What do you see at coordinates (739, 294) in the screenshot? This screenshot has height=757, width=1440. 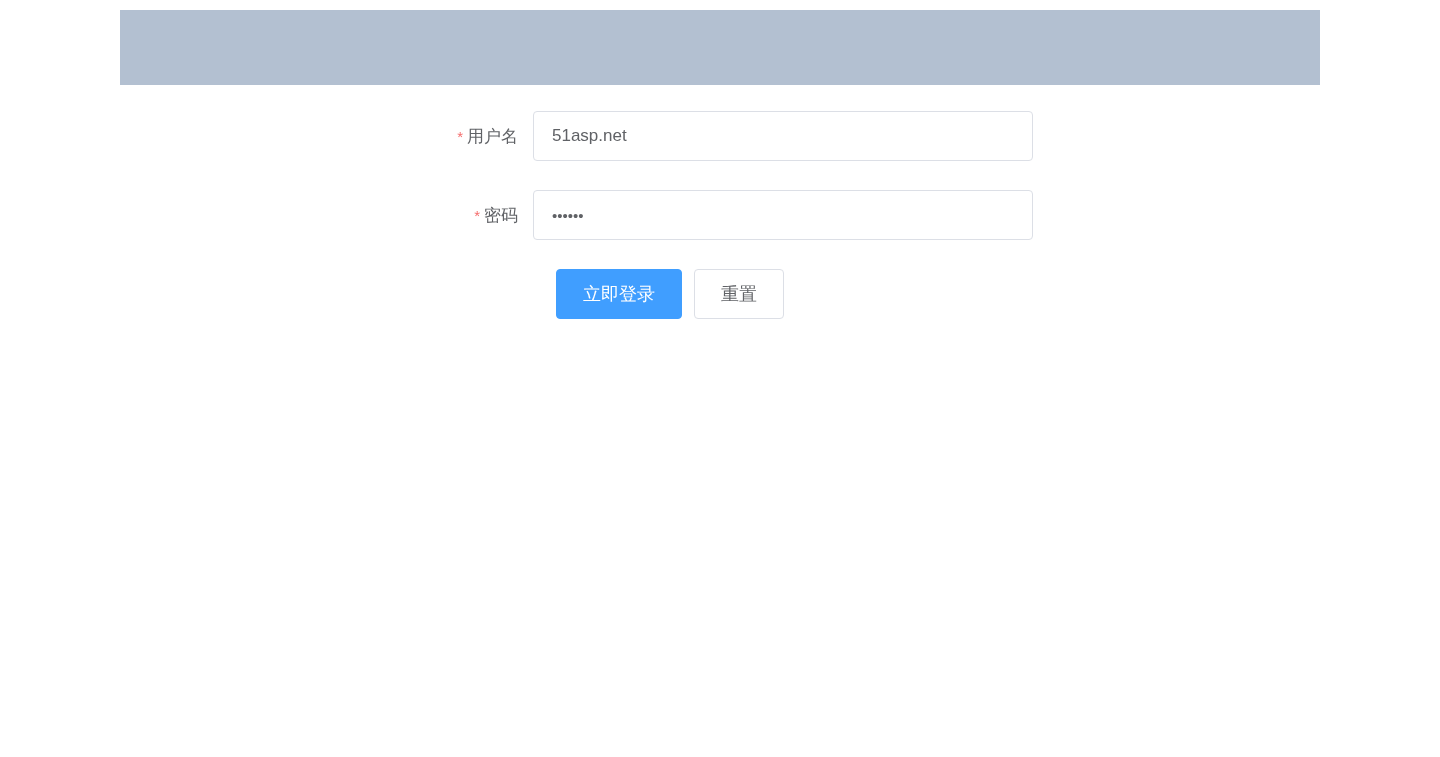 I see `reset-button: 重置` at bounding box center [739, 294].